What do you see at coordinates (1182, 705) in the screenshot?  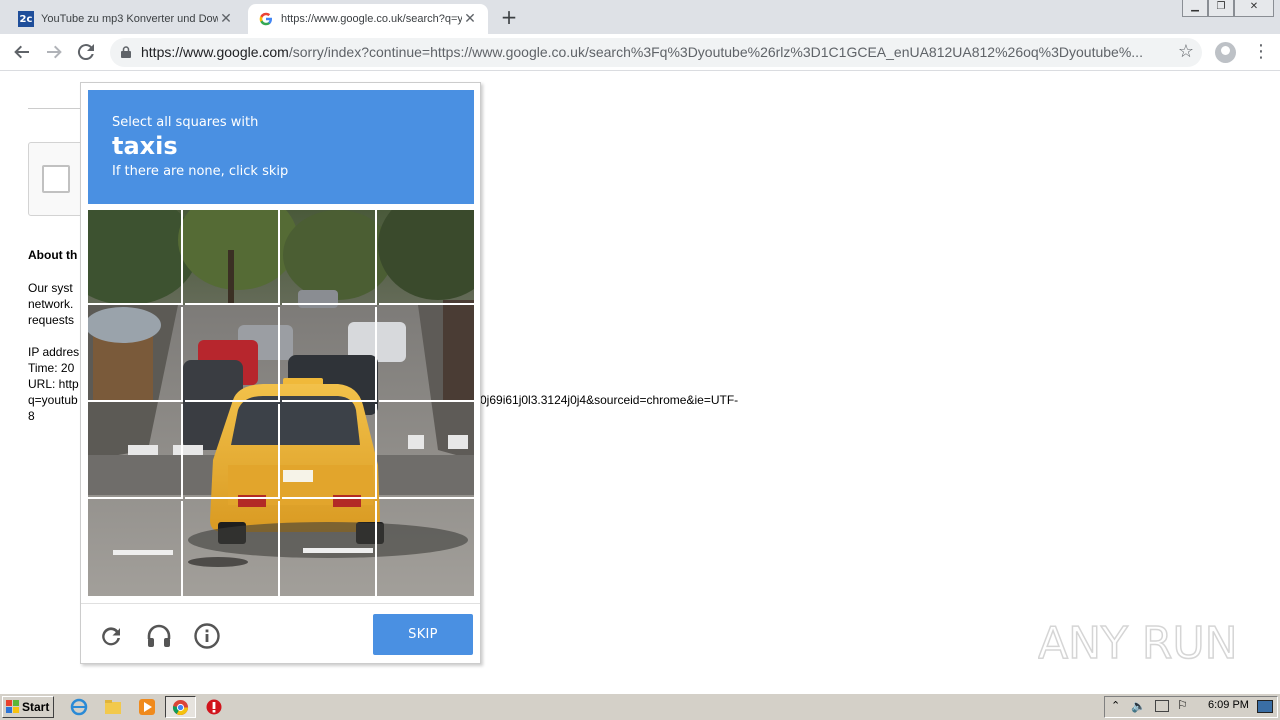 I see `action-center-flag-icon: ⚐` at bounding box center [1182, 705].